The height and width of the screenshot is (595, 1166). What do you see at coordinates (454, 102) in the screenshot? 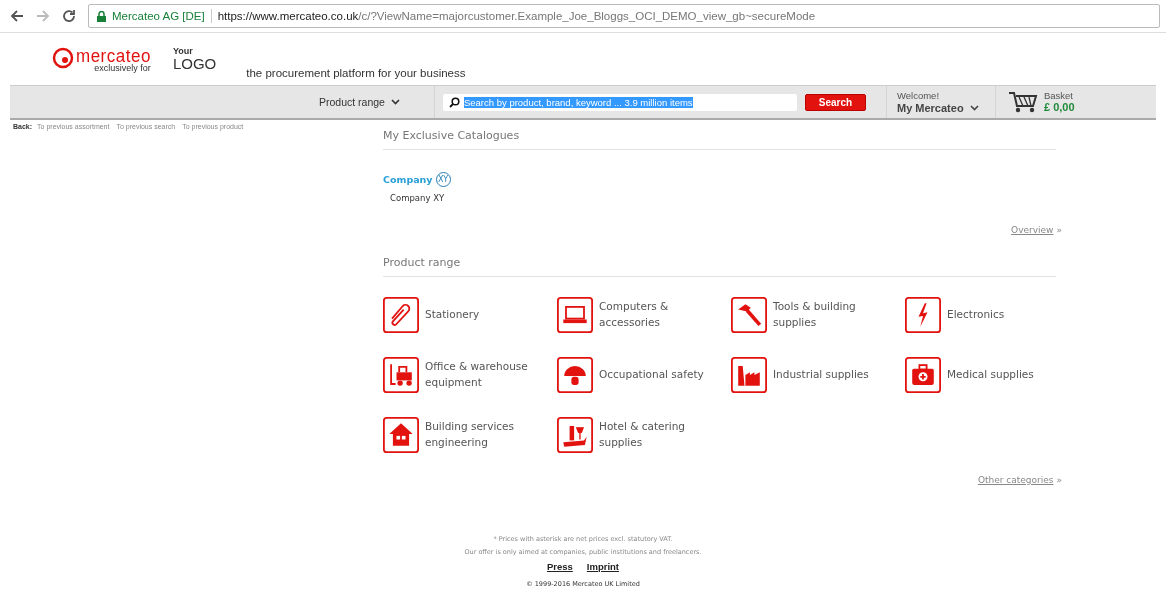
I see `search-icon` at bounding box center [454, 102].